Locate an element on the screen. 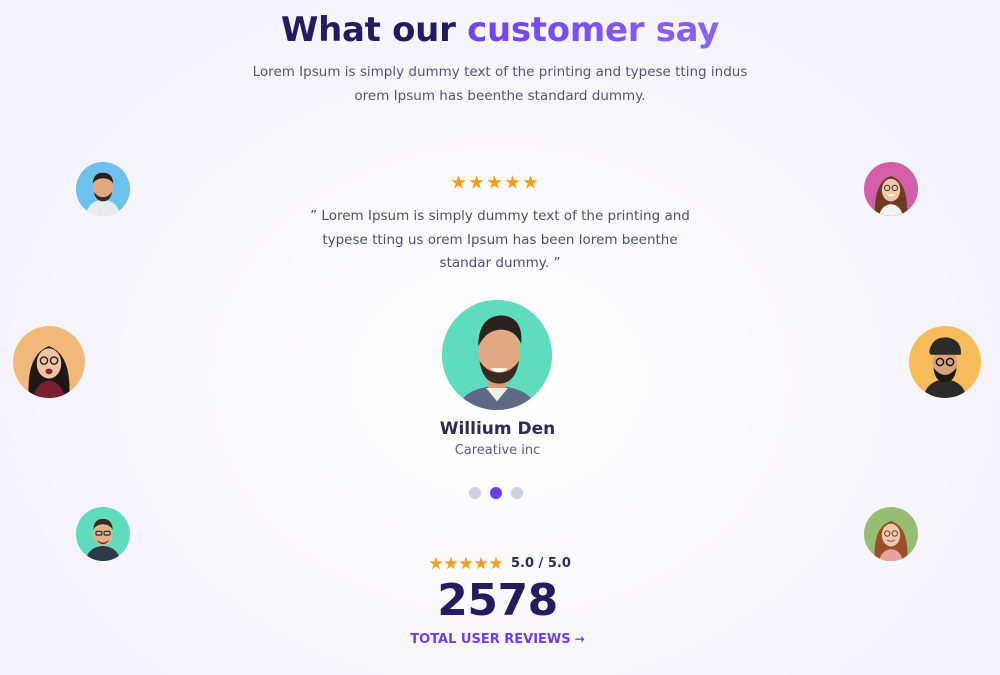 The width and height of the screenshot is (1000, 675). arrow-right-icon: → is located at coordinates (579, 639).